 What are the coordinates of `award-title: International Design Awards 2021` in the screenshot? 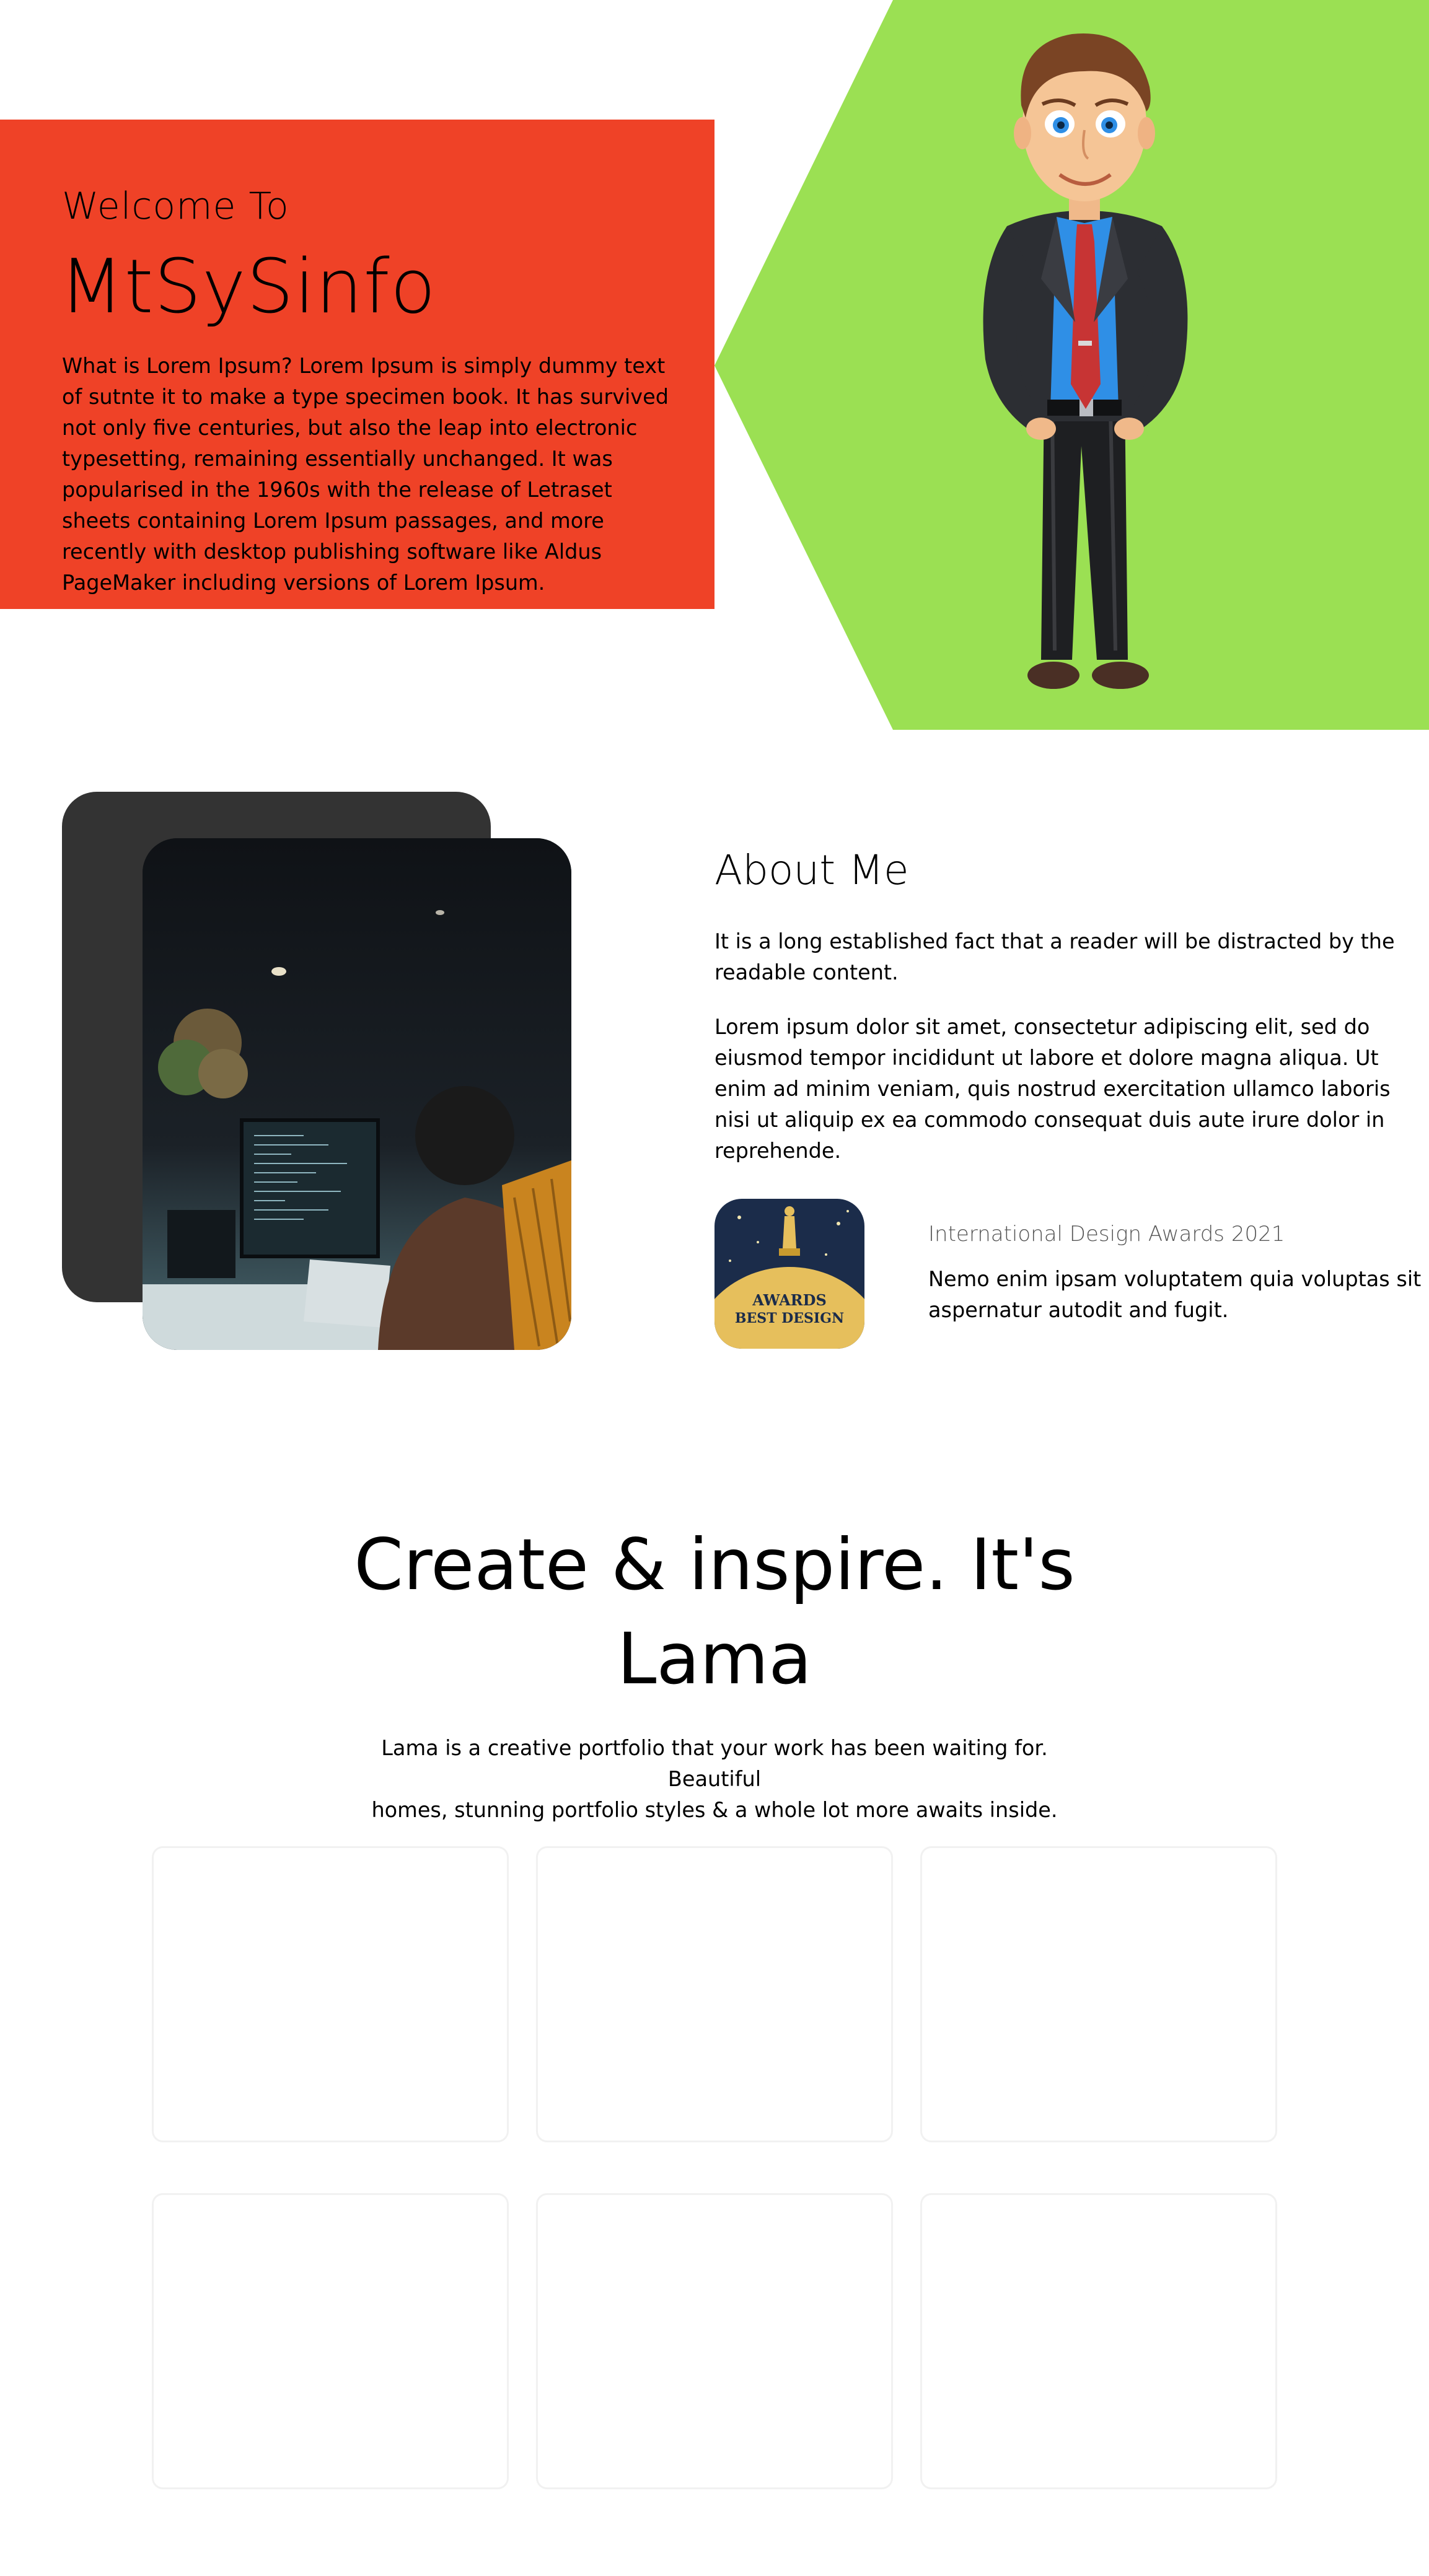 It's located at (1106, 1234).